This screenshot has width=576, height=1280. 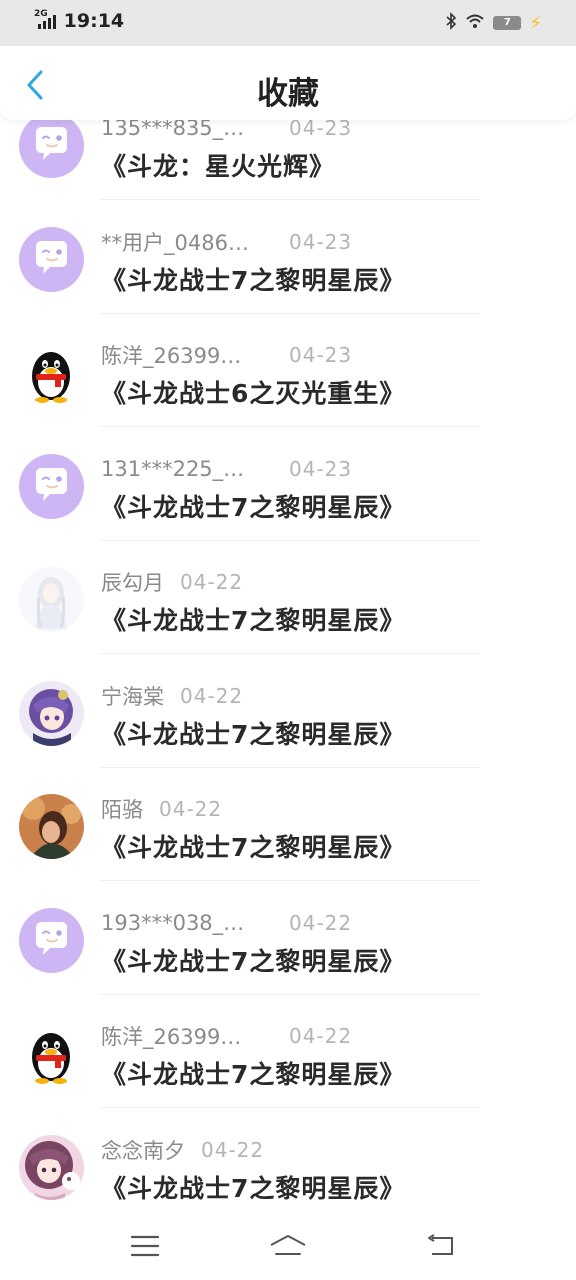 What do you see at coordinates (288, 23) in the screenshot?
I see `status-bar: 2G 19:14 7 ⚡` at bounding box center [288, 23].